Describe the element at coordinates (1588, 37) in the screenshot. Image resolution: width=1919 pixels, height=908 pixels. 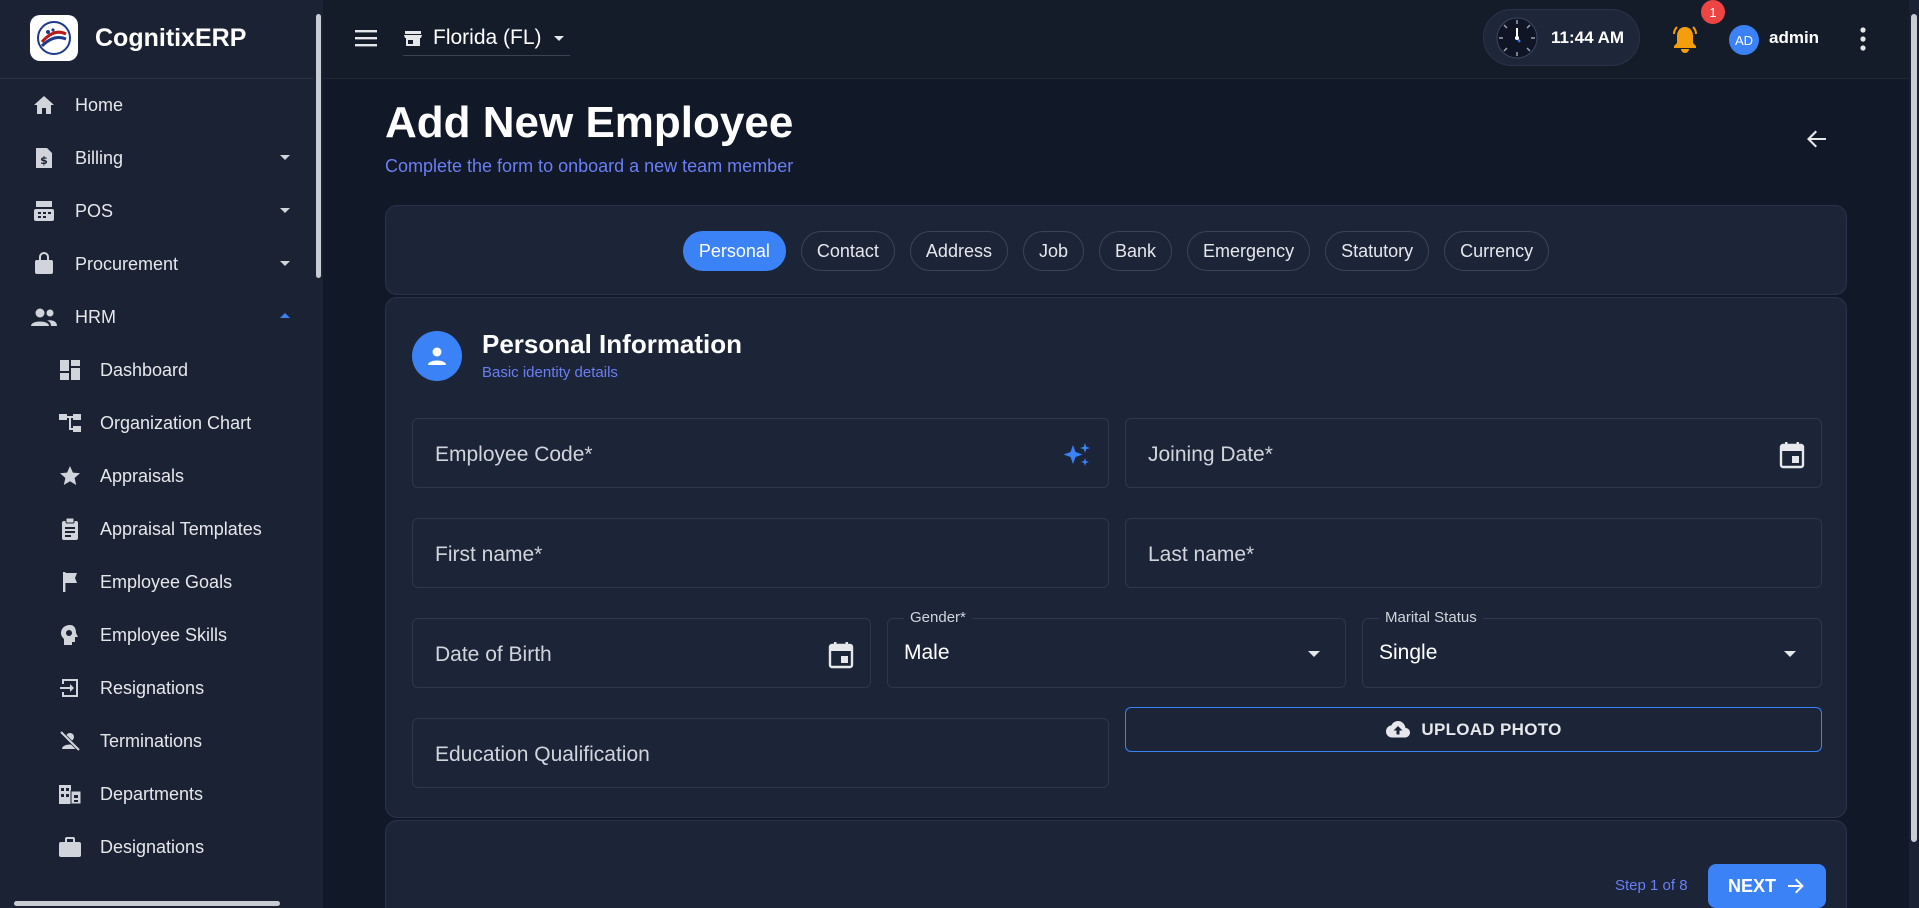
I see `clock-time: 11:44 AM` at that location.